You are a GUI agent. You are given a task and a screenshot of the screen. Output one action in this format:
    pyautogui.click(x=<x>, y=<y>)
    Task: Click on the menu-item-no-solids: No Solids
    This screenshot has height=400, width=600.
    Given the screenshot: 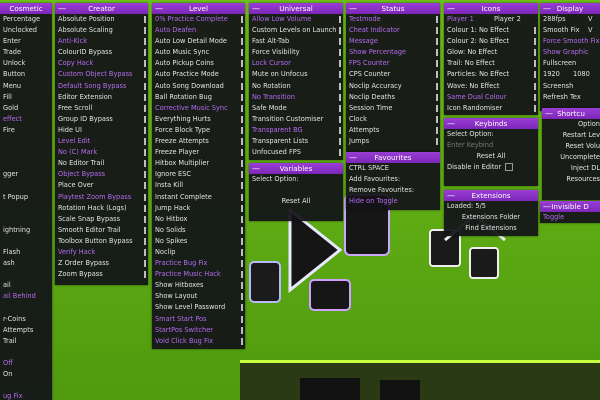 What is the action you would take?
    pyautogui.click(x=198, y=230)
    